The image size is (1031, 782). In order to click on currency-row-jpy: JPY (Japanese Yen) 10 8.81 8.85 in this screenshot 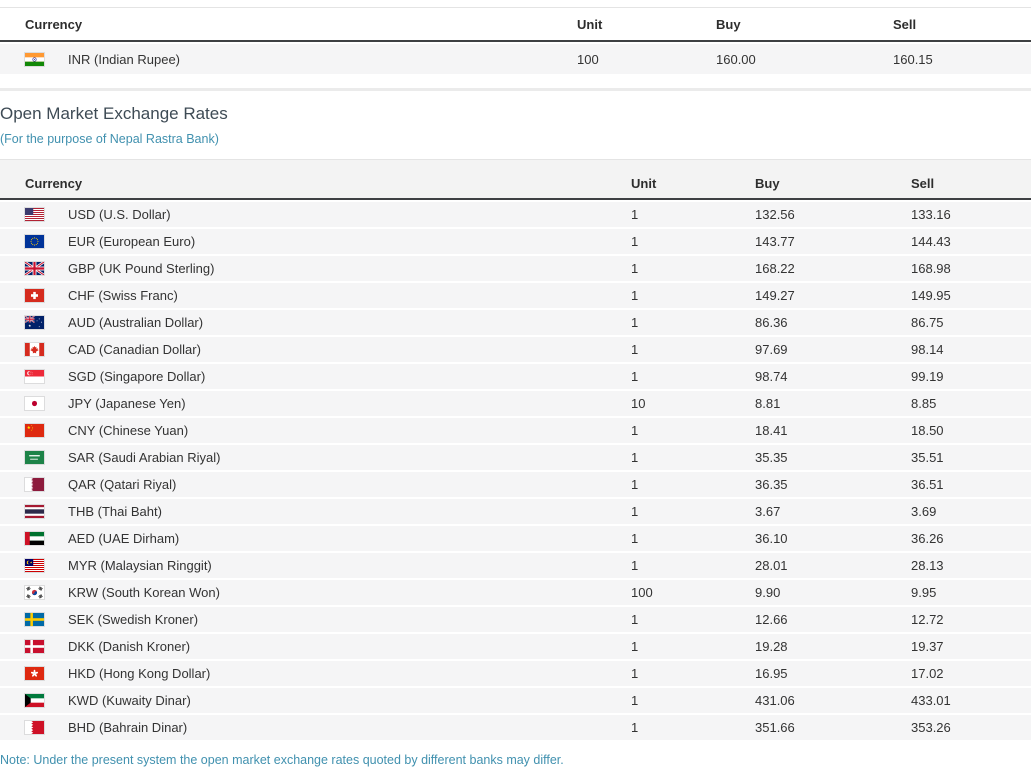, I will do `click(515, 403)`.